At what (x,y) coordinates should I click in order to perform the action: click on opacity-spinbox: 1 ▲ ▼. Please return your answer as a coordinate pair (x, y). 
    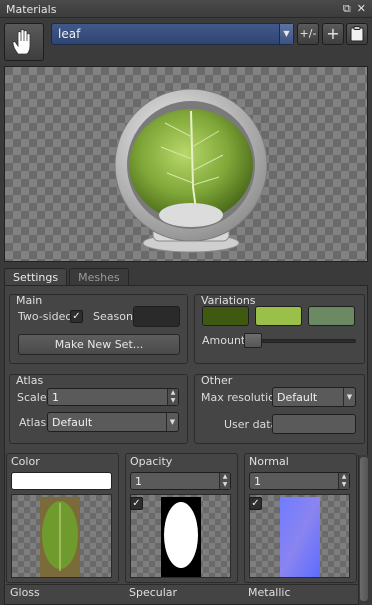
    Looking at the image, I should click on (180, 481).